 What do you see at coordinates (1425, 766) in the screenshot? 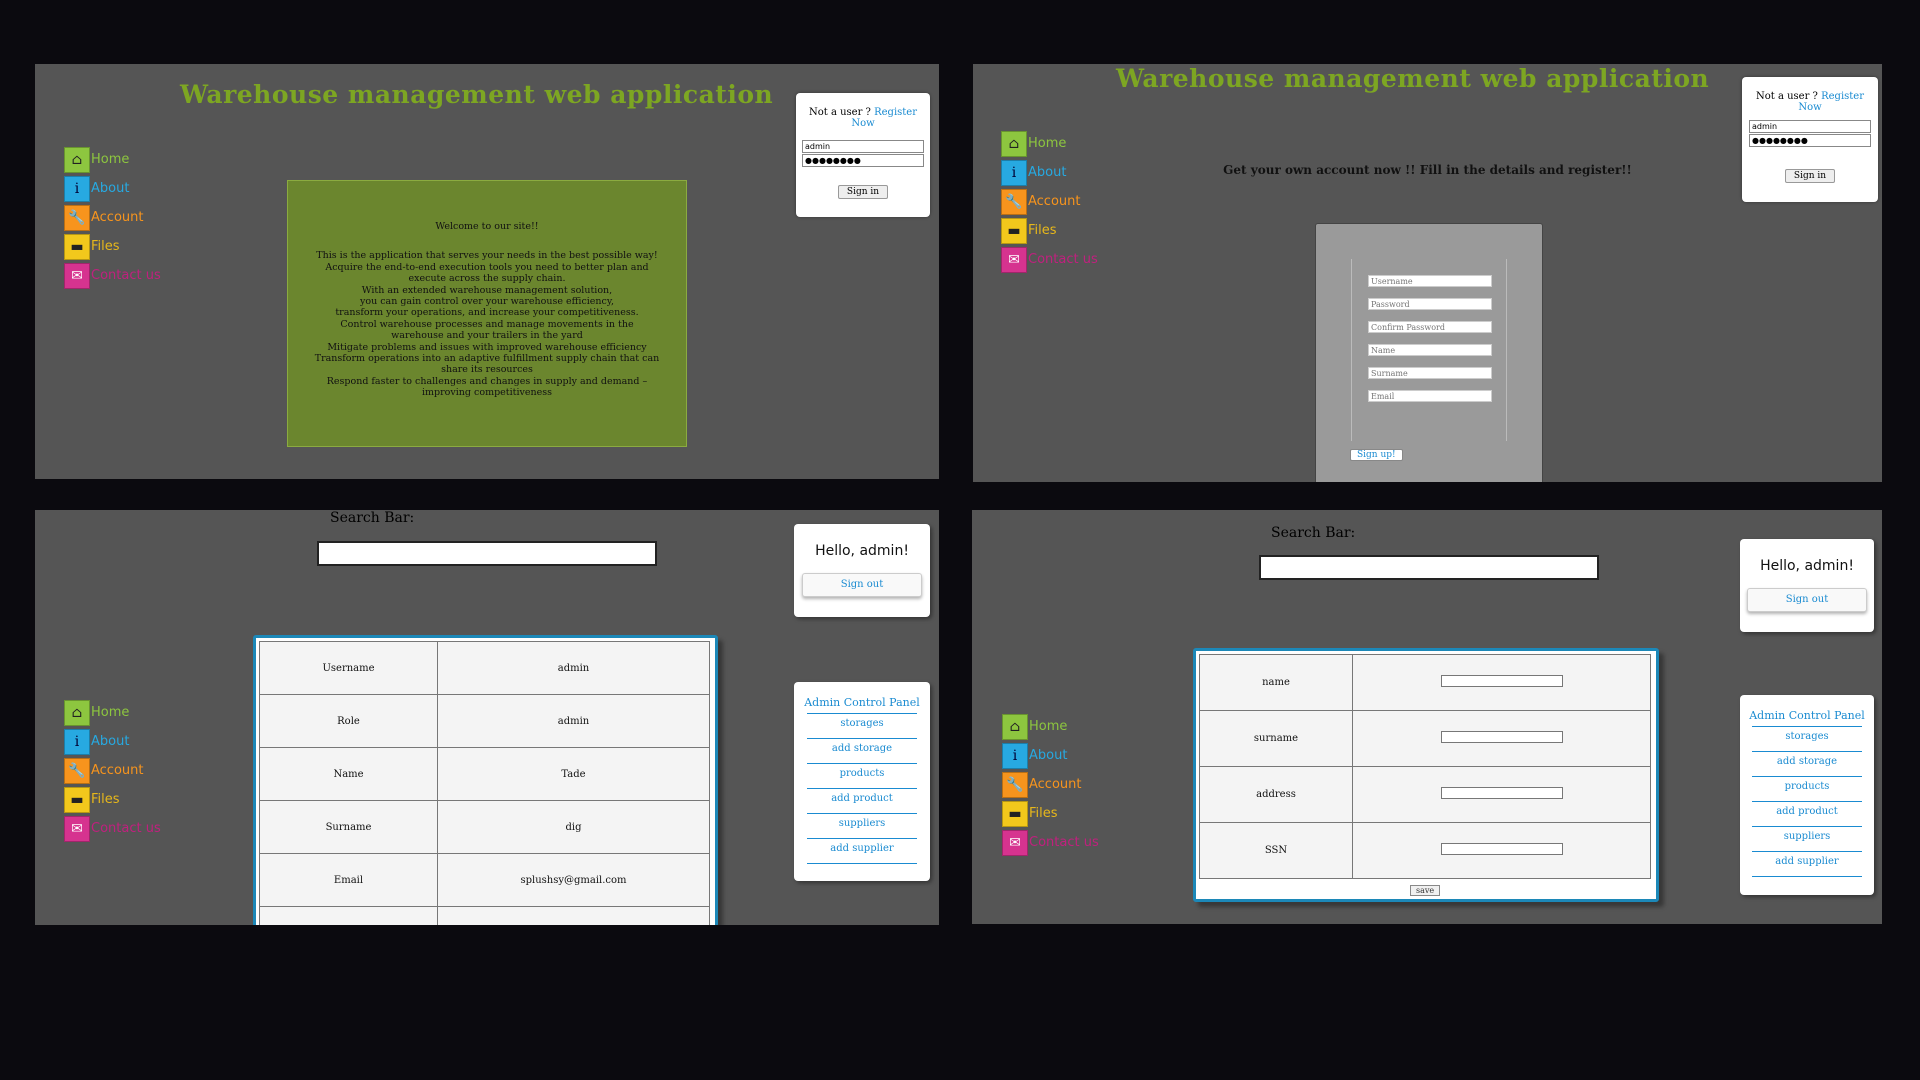
I see `supplier-form-table: name surname address SSN` at bounding box center [1425, 766].